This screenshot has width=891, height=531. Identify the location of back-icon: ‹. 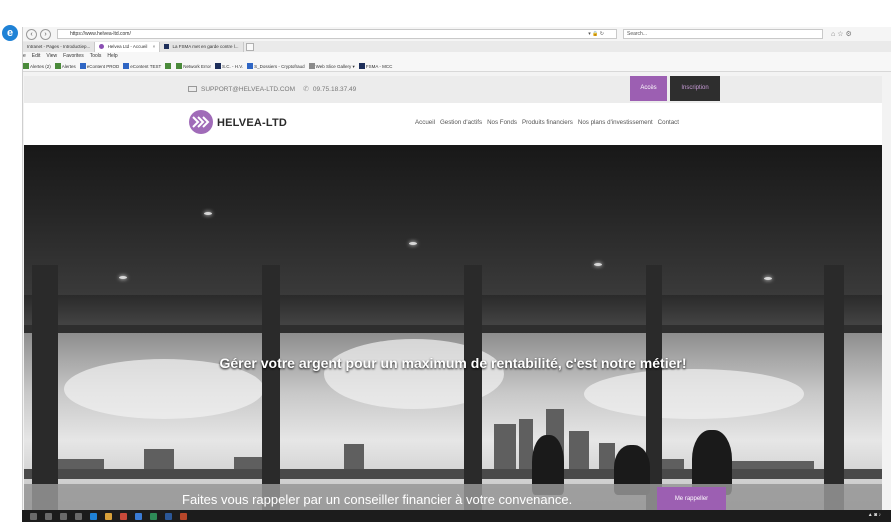
(31, 34).